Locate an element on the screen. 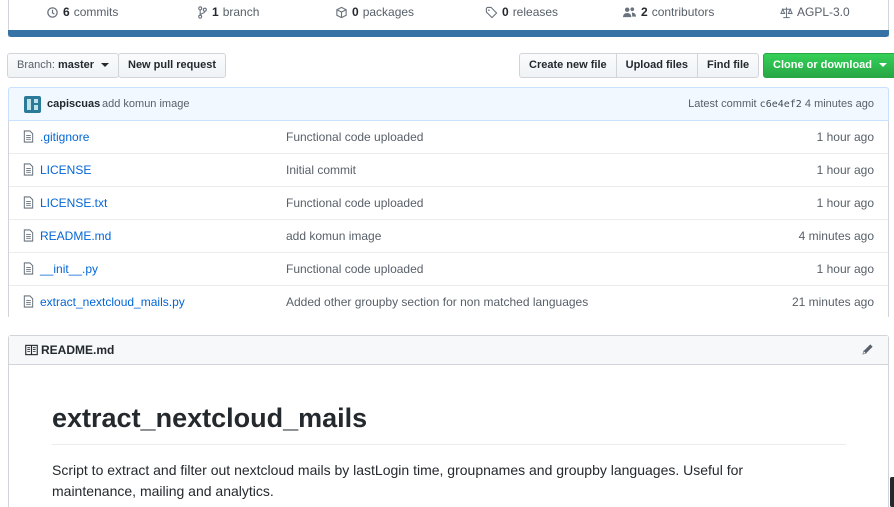  file-name-link: LICENSE is located at coordinates (65, 170).